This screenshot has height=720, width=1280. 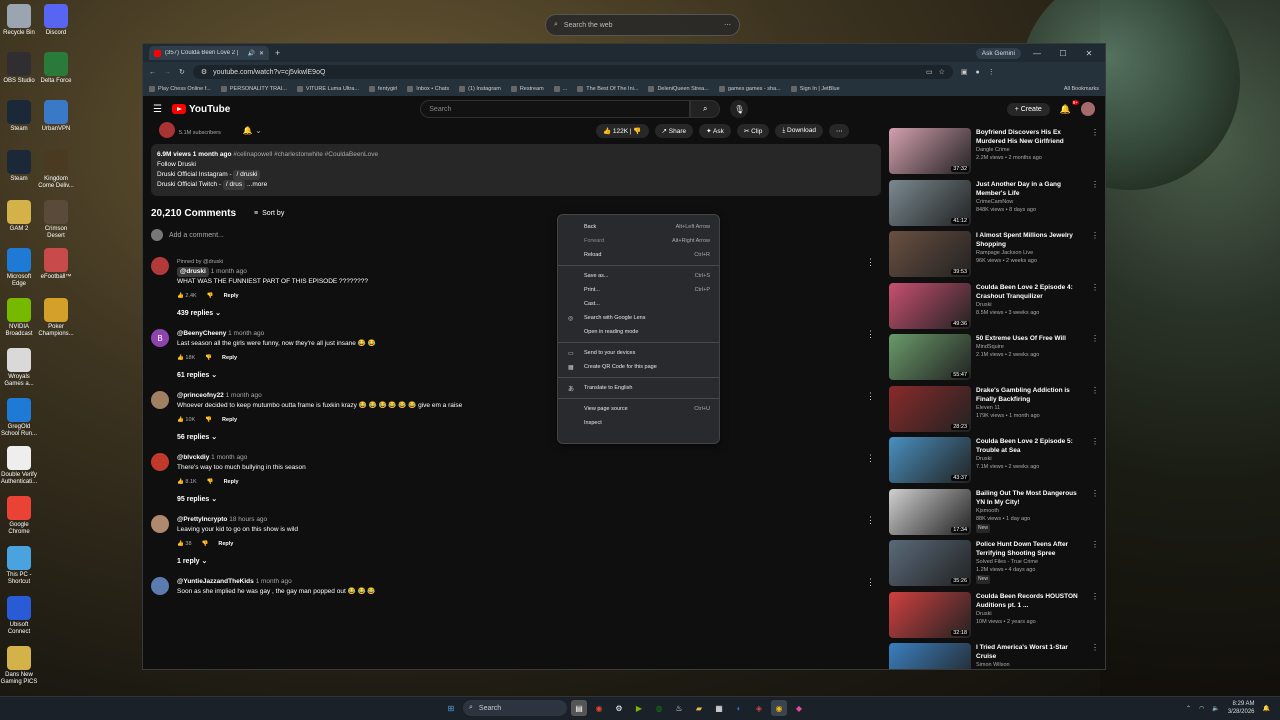 I want to click on video-title: Just Another Day in a Gang Member's Life, so click(x=1031, y=189).